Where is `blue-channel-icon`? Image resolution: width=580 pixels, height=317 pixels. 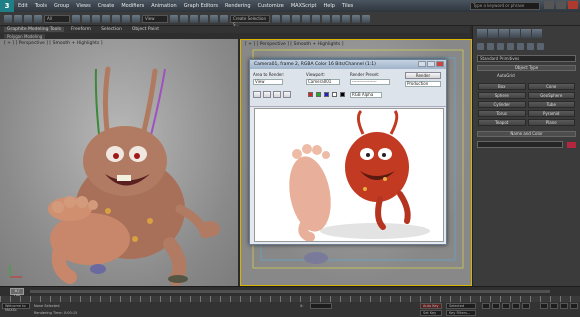
blue-channel-icon is located at coordinates (326, 94).